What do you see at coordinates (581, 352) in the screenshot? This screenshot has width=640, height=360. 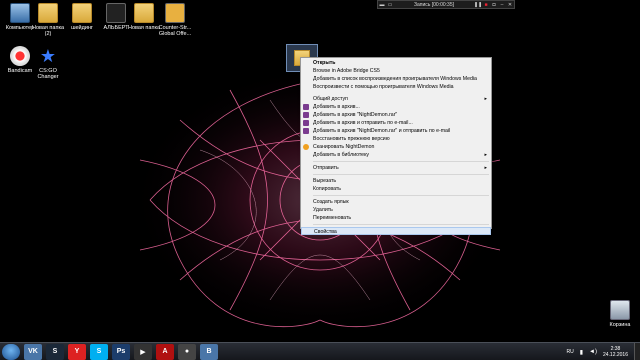 I see `network-icon: ▮` at bounding box center [581, 352].